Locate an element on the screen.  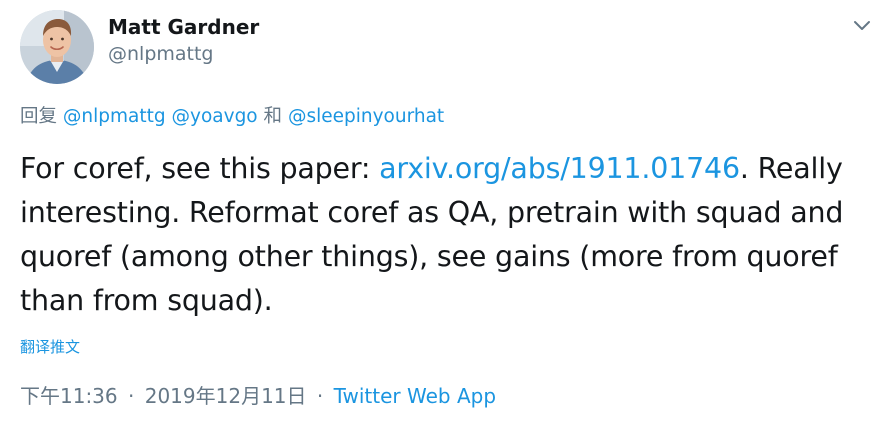
mention-link: @nlpmattg is located at coordinates (114, 116).